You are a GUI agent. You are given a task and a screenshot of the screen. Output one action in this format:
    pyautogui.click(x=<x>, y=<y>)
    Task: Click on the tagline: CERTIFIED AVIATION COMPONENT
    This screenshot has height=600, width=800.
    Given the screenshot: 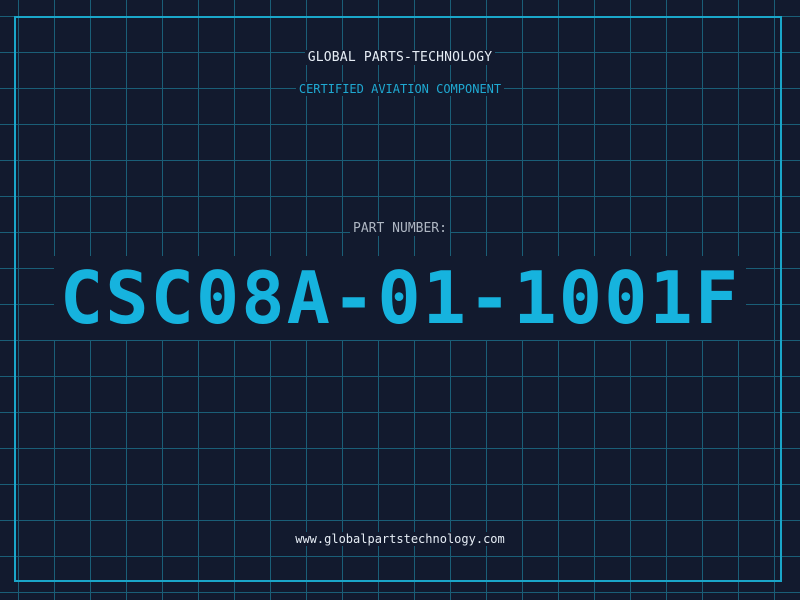 What is the action you would take?
    pyautogui.click(x=400, y=89)
    